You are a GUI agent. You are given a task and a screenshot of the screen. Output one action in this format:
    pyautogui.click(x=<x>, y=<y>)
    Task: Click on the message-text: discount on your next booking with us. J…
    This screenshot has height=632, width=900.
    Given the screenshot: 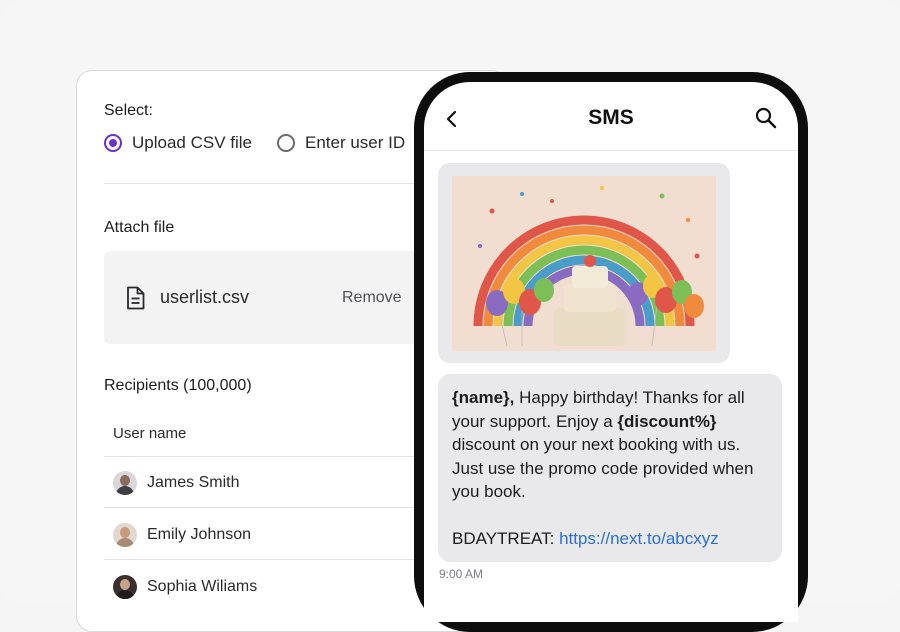 What is the action you would take?
    pyautogui.click(x=603, y=468)
    